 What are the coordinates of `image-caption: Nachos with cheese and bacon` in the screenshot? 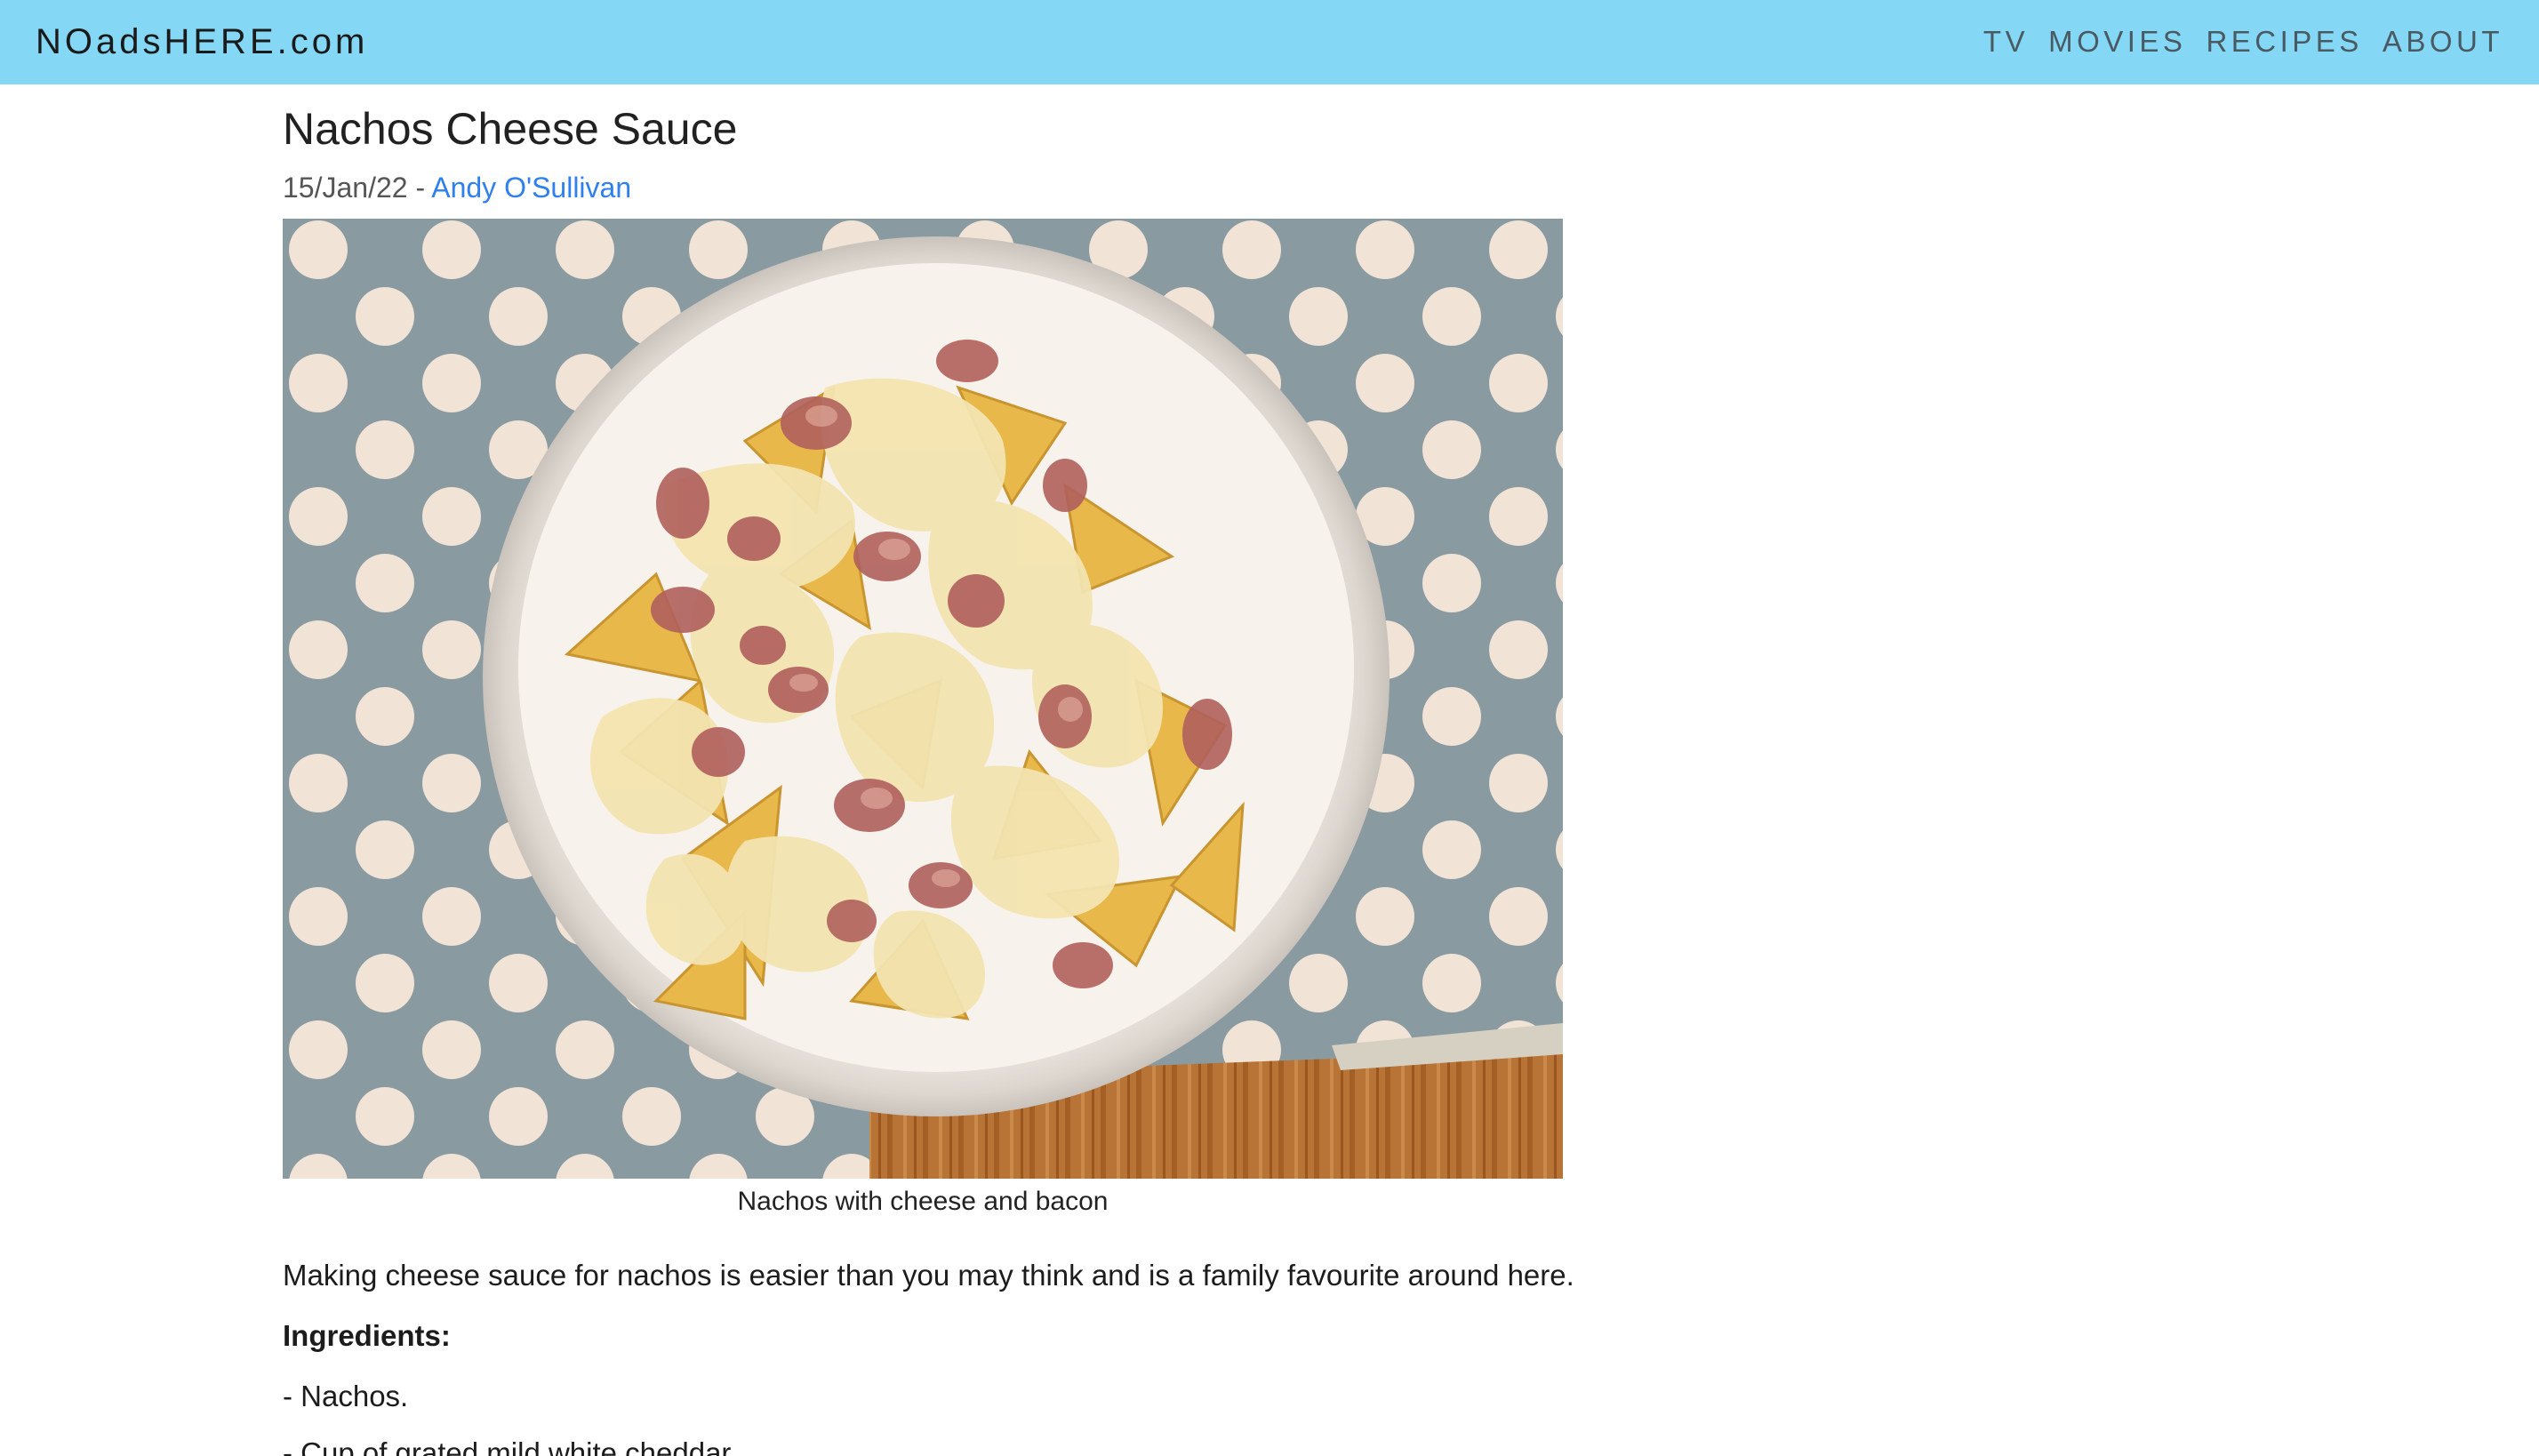 It's located at (923, 1201).